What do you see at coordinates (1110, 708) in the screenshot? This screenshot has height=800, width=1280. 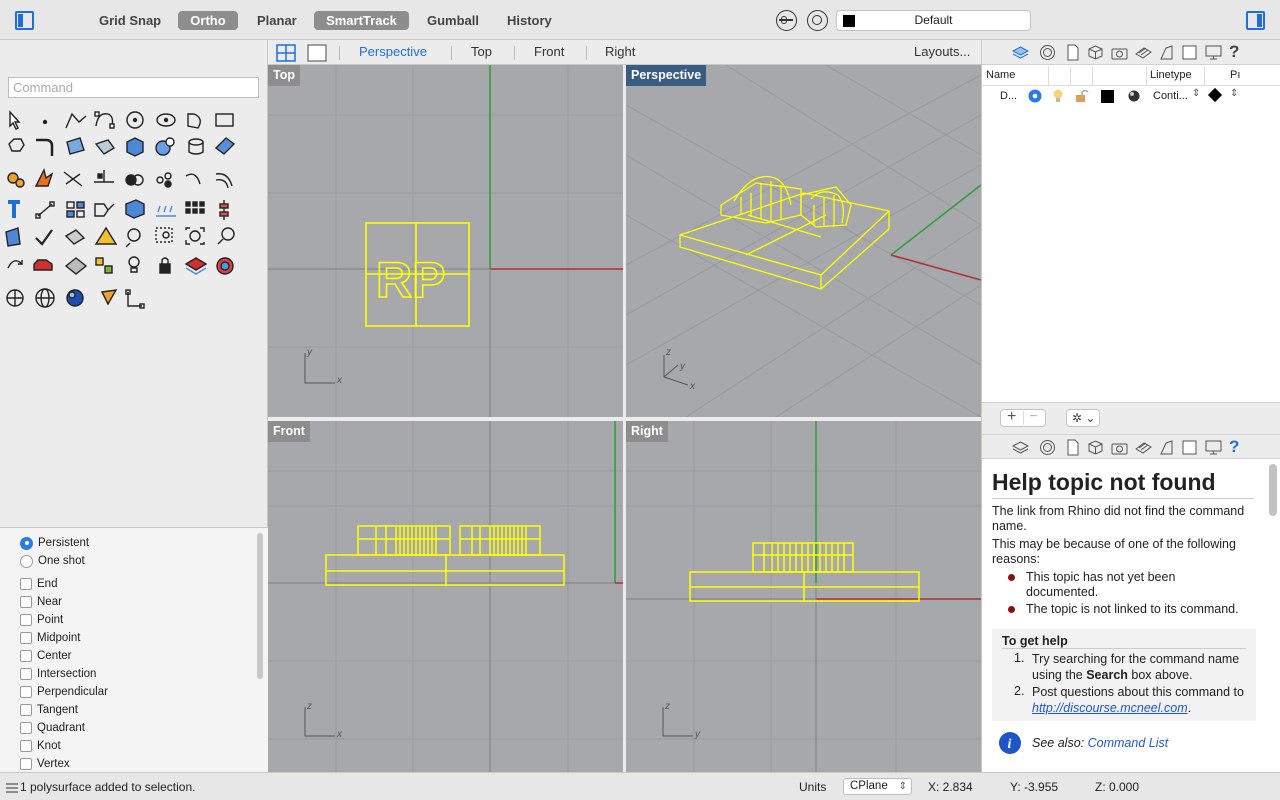 I see `discourse-link: http://discourse.mcneel.com` at bounding box center [1110, 708].